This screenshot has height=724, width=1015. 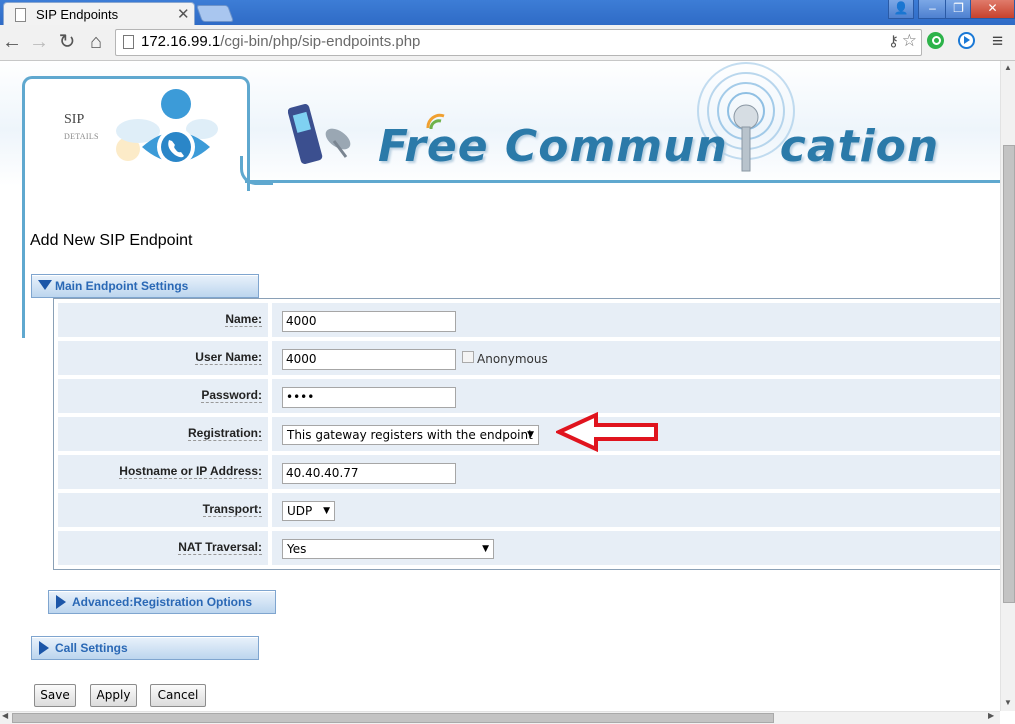 What do you see at coordinates (20, 15) in the screenshot?
I see `page-icon` at bounding box center [20, 15].